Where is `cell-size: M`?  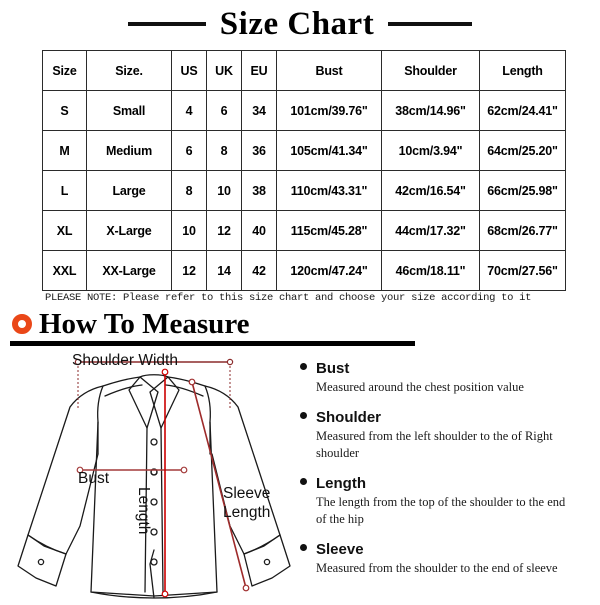 cell-size: M is located at coordinates (64, 150).